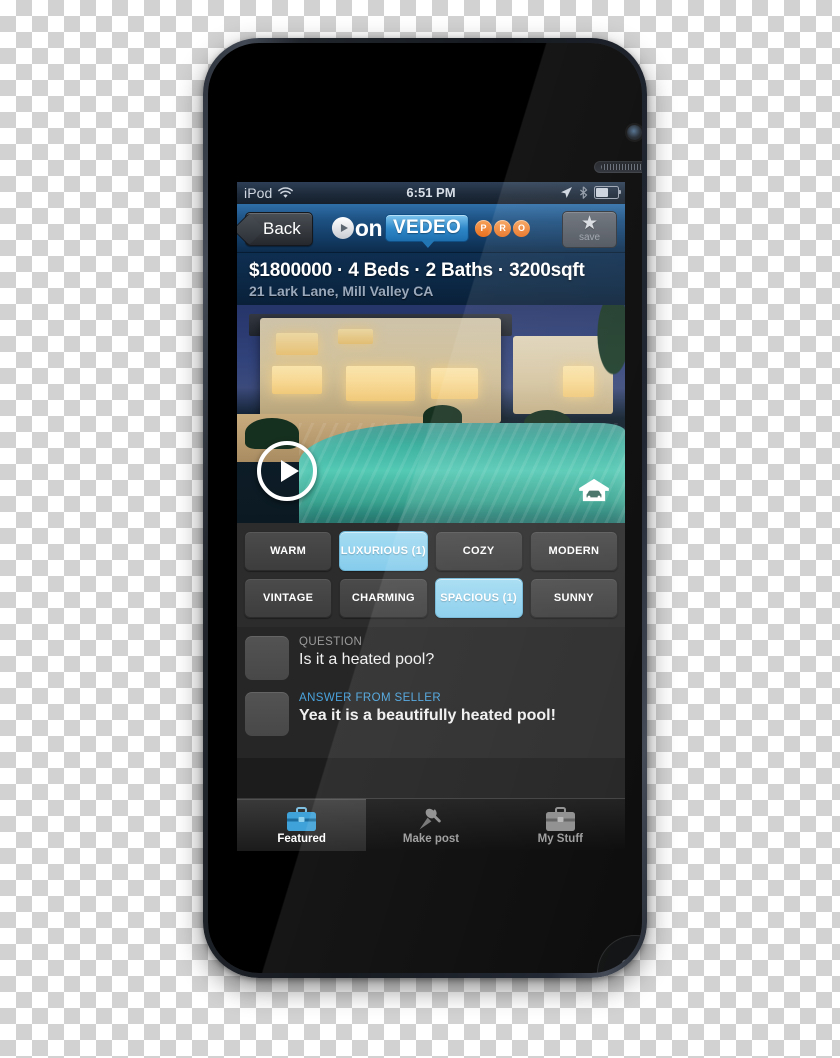  Describe the element at coordinates (484, 228) in the screenshot. I see `logo-pro-letter-p: P` at that location.